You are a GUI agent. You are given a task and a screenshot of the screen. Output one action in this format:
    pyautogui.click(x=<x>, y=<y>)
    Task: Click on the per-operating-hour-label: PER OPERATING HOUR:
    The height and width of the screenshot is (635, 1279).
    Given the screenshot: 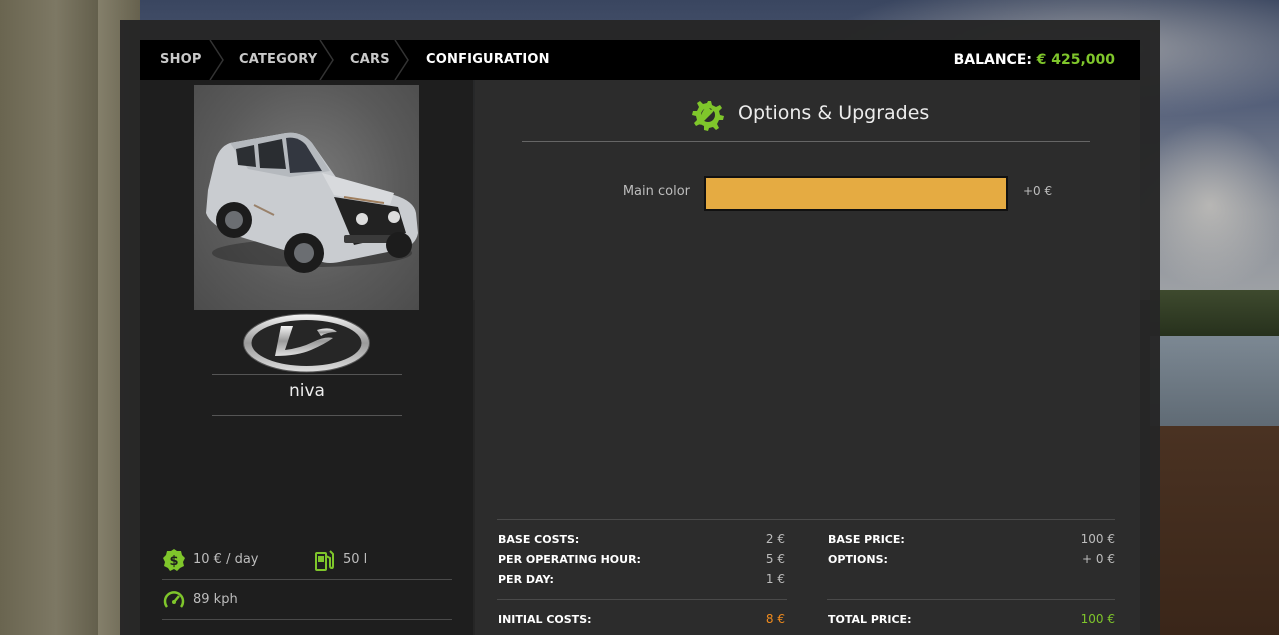 What is the action you would take?
    pyautogui.click(x=569, y=559)
    